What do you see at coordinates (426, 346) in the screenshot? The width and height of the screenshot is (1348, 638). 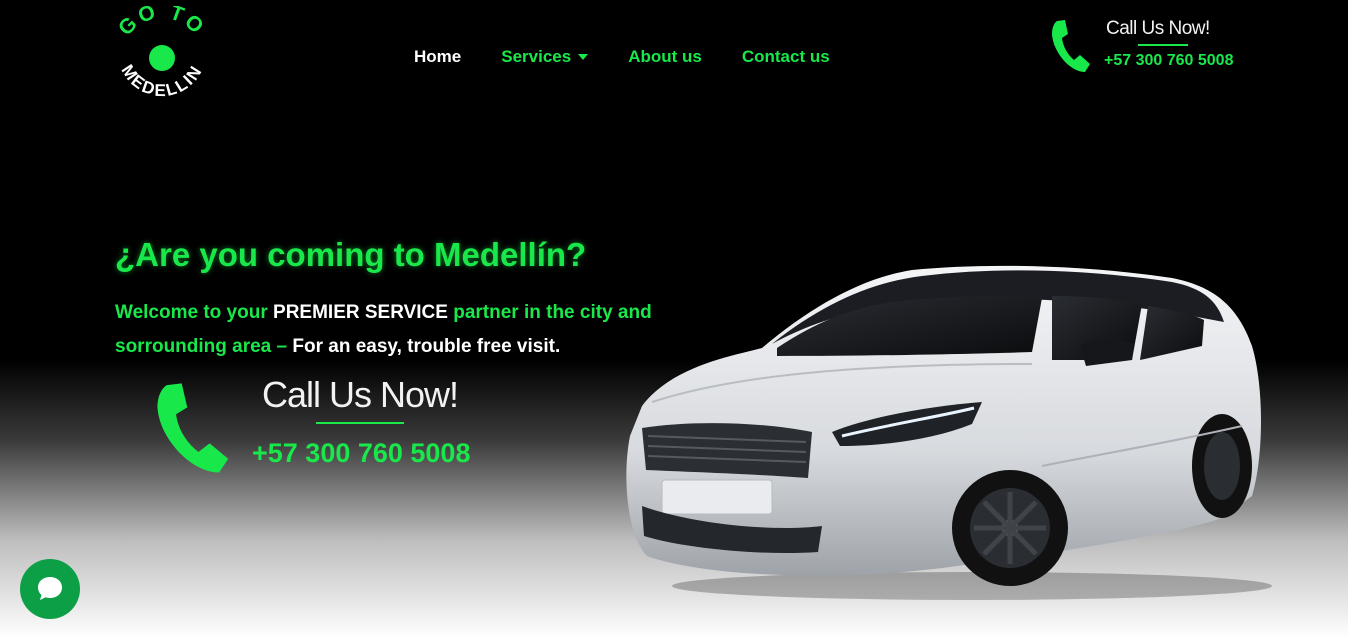 I see `hero-text-4: For an easy, trouble free visit.` at bounding box center [426, 346].